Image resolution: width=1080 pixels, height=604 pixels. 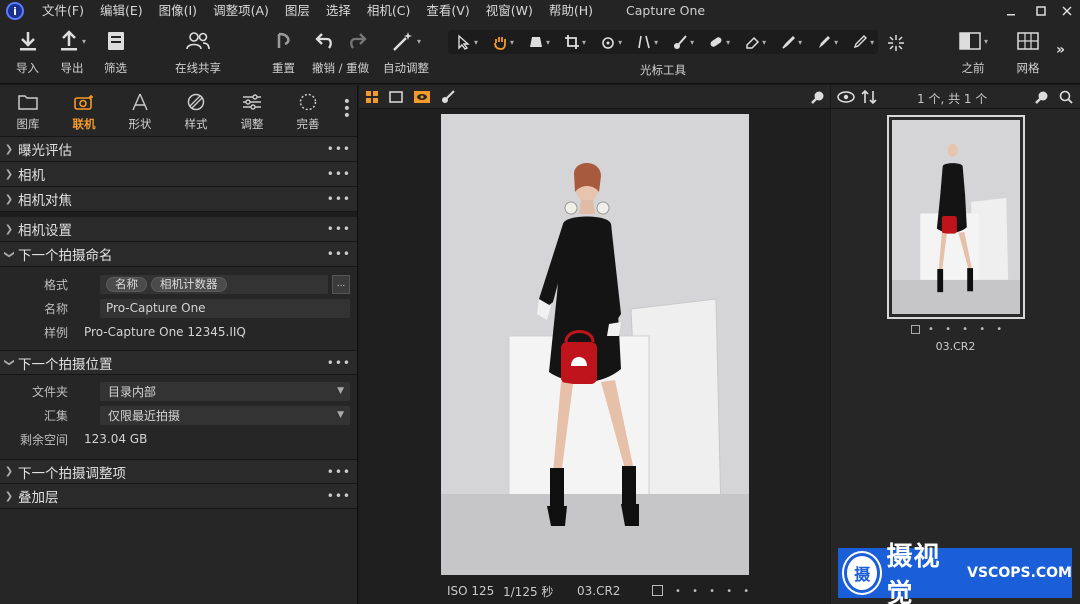 I want to click on picker-tool: ▾, so click(x=791, y=42).